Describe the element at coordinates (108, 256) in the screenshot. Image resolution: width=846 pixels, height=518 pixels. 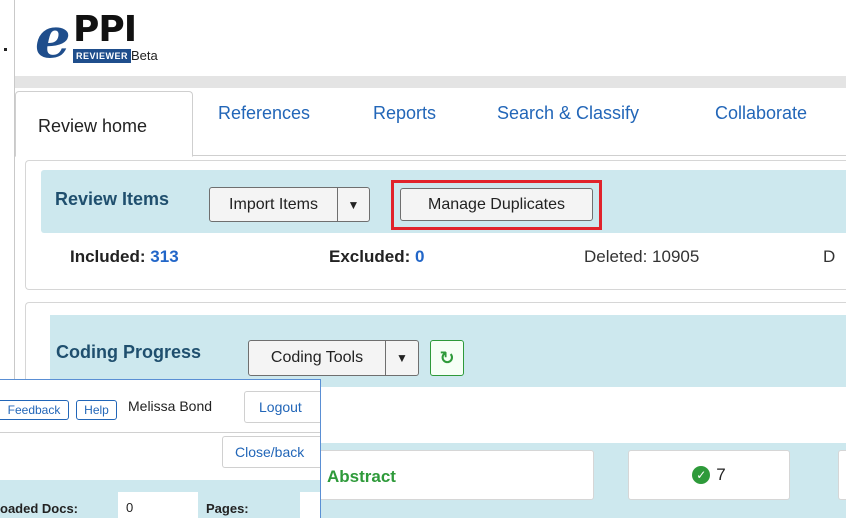
I see `included-label: Included:` at that location.